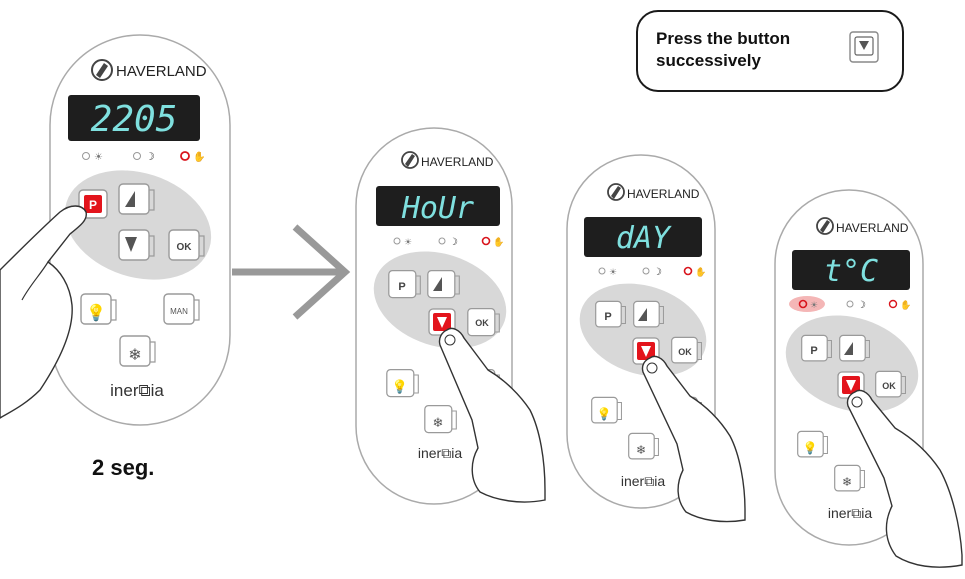 This screenshot has height=579, width=965. What do you see at coordinates (656, 338) in the screenshot?
I see `thermostat-3: HAVERLAND dAY ☀ ☽ ✋ P OK 💡 MAN ❄ iner⧉ia` at bounding box center [656, 338].